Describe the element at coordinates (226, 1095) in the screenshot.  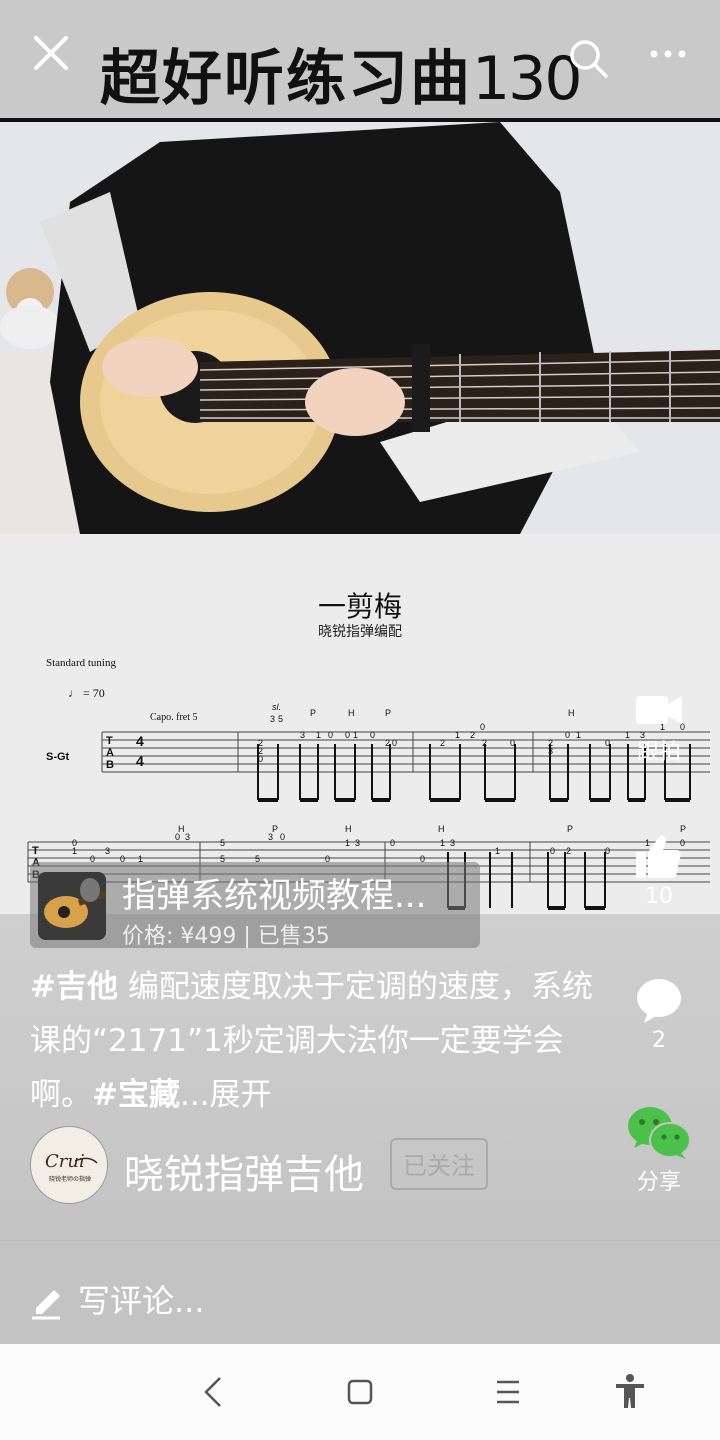
I see `expand-caption-link: ...展开` at that location.